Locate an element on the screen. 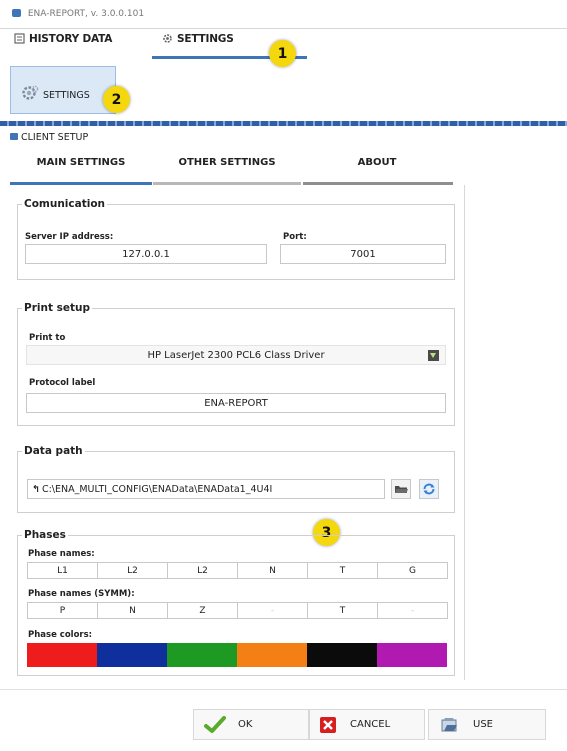  cancel-label: CANCEL is located at coordinates (370, 724).